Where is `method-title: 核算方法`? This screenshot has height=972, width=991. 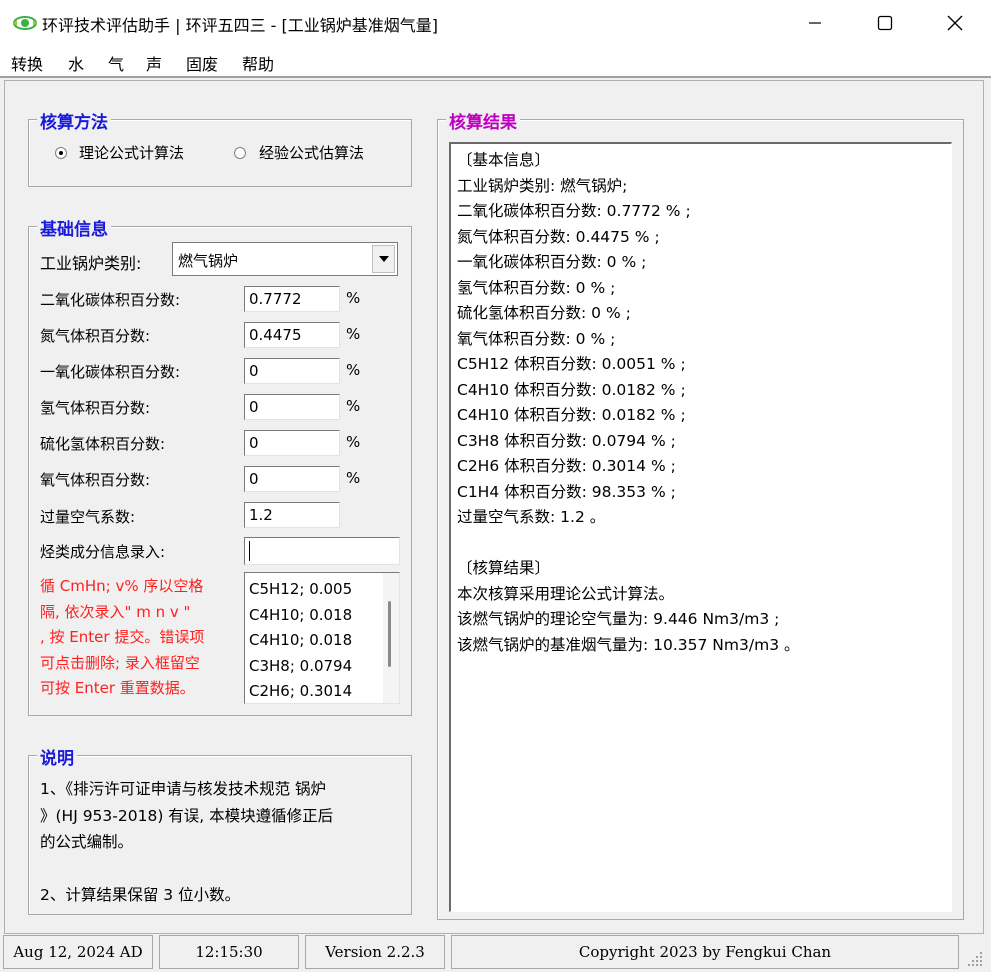 method-title: 核算方法 is located at coordinates (74, 120).